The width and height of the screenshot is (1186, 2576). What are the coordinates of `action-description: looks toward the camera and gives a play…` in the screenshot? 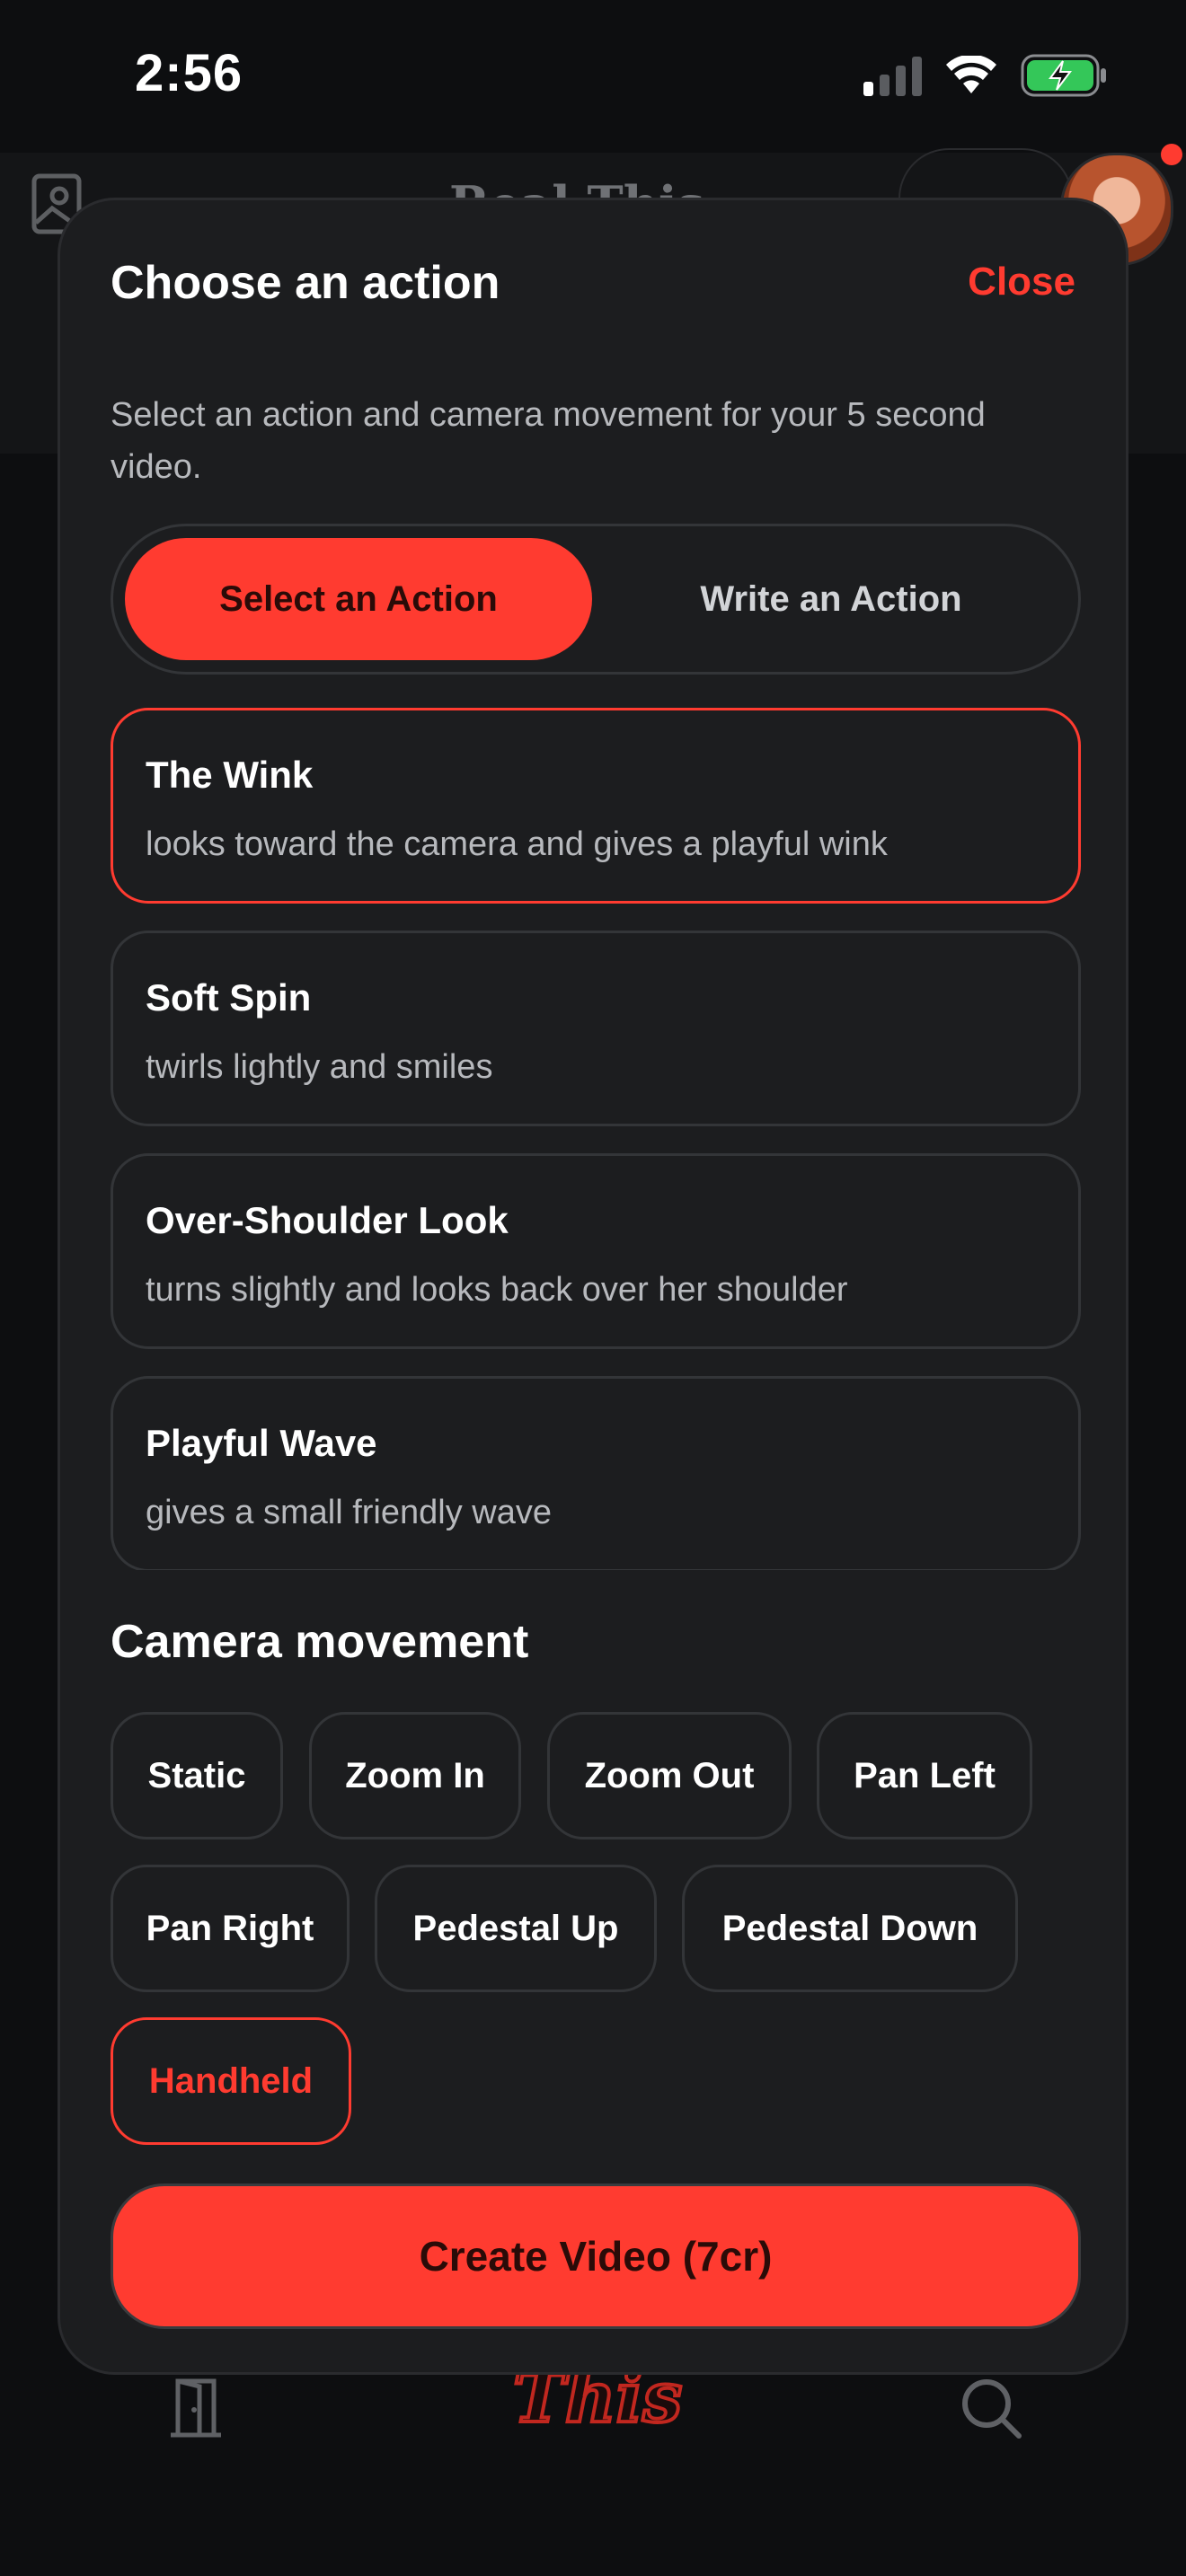 It's located at (517, 844).